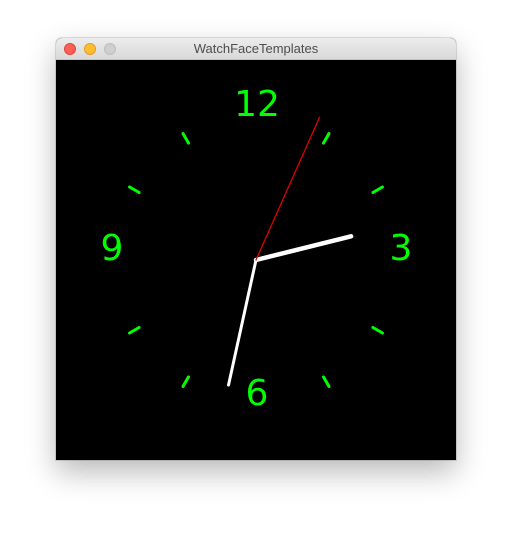  I want to click on numeral-12: 12, so click(257, 104).